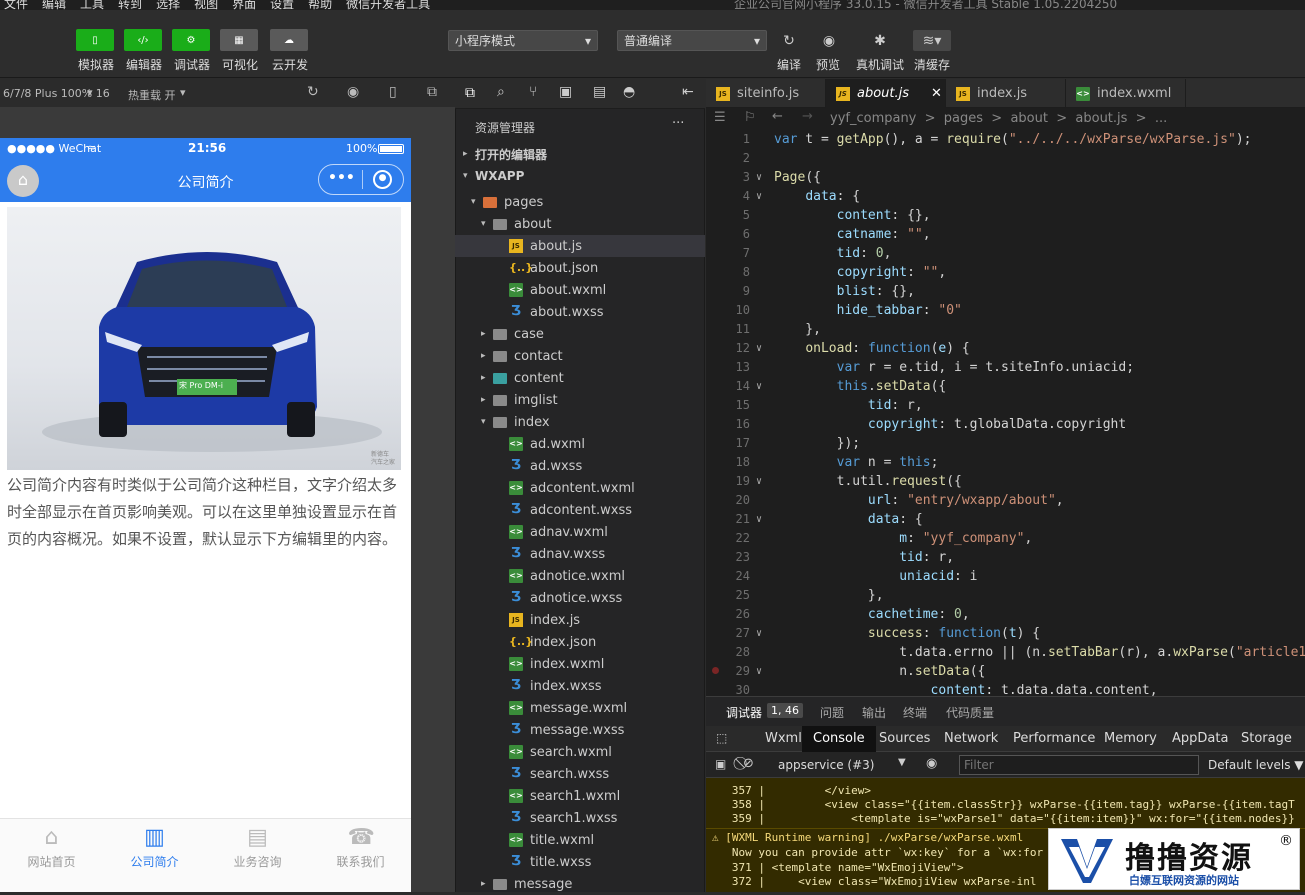  What do you see at coordinates (580, 598) in the screenshot?
I see `file-item: Ʒadnotice.wxss` at bounding box center [580, 598].